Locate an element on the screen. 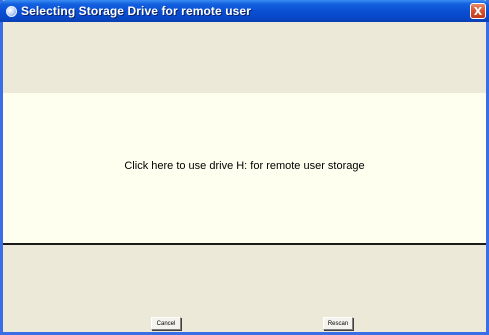  rescan-button: Rescan is located at coordinates (338, 323).